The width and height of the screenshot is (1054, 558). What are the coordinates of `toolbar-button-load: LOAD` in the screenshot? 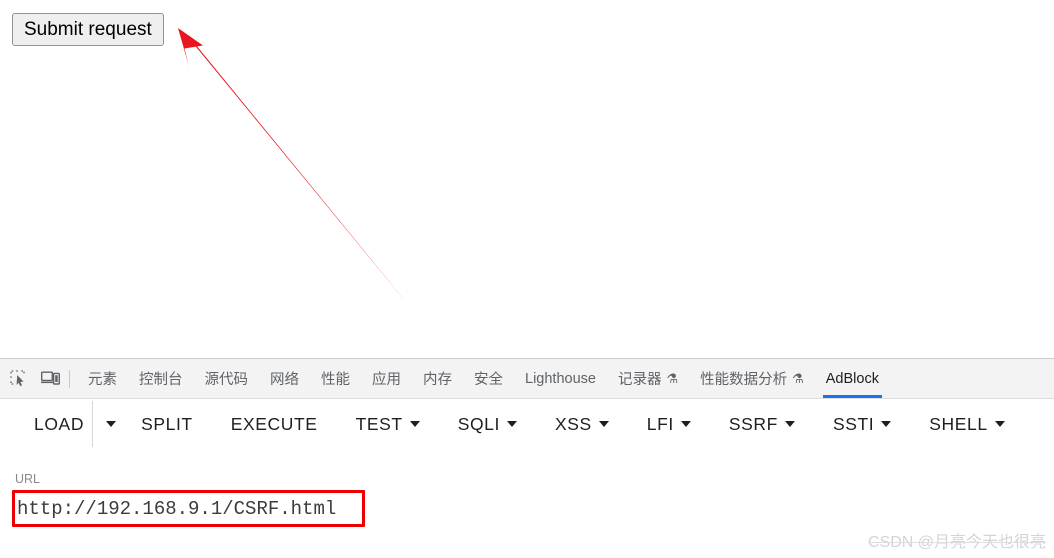 It's located at (59, 424).